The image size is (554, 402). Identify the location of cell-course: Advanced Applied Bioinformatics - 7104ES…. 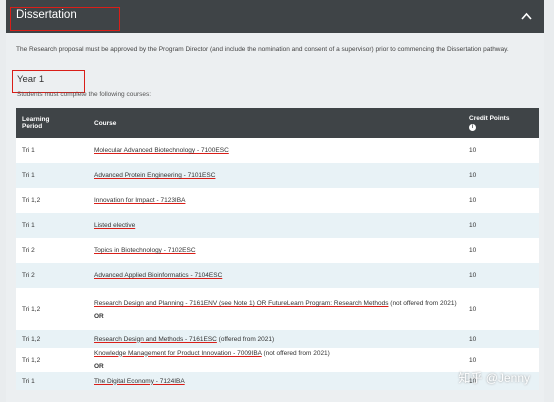
(275, 275).